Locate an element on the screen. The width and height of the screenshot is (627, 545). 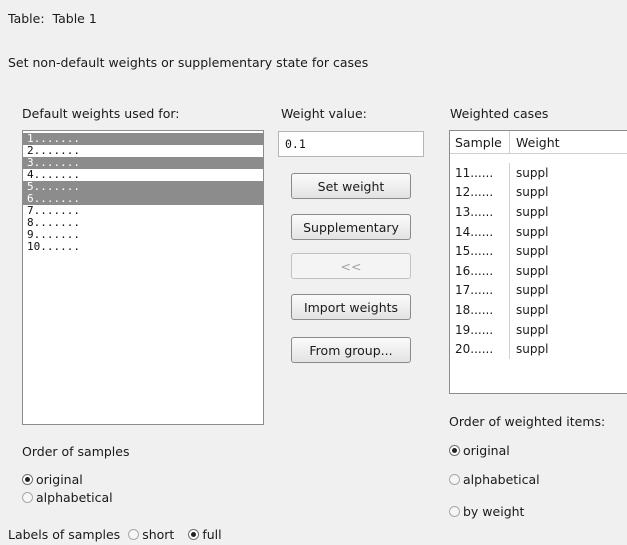
table-row: 20...... suppl is located at coordinates (538, 349).